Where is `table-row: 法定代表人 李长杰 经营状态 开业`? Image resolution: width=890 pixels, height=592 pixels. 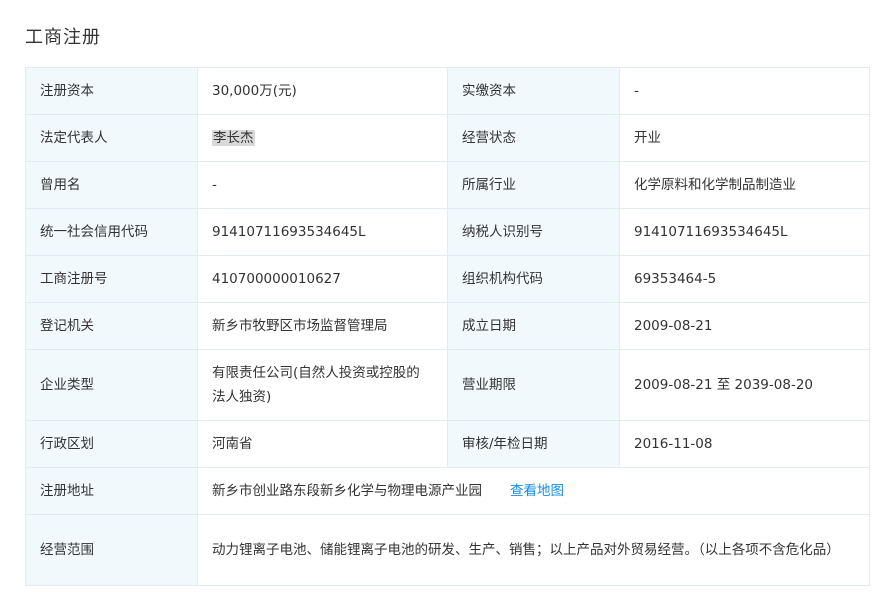
table-row: 法定代表人 李长杰 经营状态 开业 is located at coordinates (447, 138).